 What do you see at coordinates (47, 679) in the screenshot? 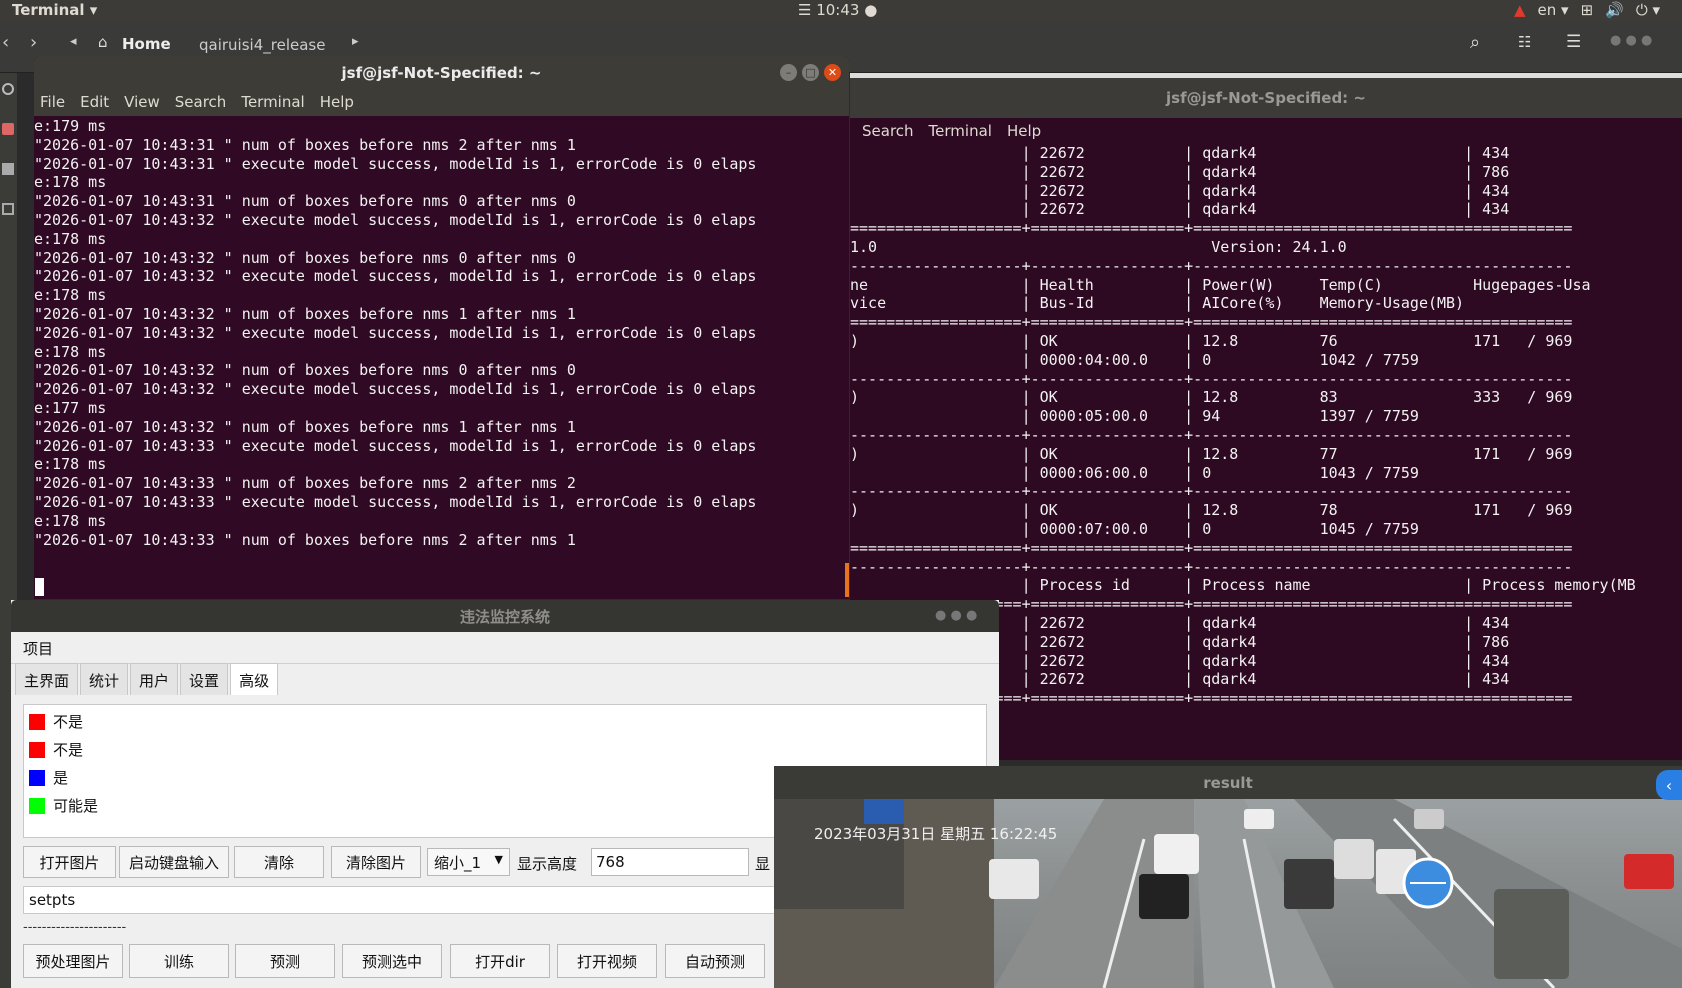
I see `tab-main: 主界面` at bounding box center [47, 679].